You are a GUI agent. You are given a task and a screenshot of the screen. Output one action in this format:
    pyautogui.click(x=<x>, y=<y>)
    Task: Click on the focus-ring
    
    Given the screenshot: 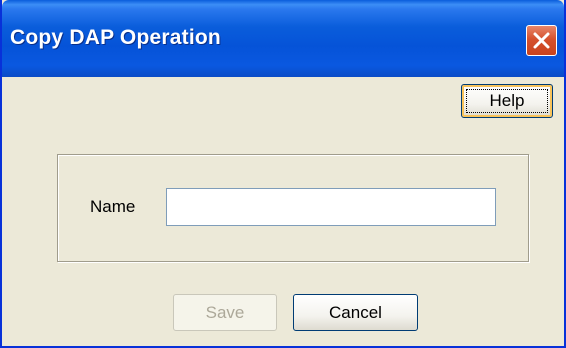 What is the action you would take?
    pyautogui.click(x=507, y=101)
    